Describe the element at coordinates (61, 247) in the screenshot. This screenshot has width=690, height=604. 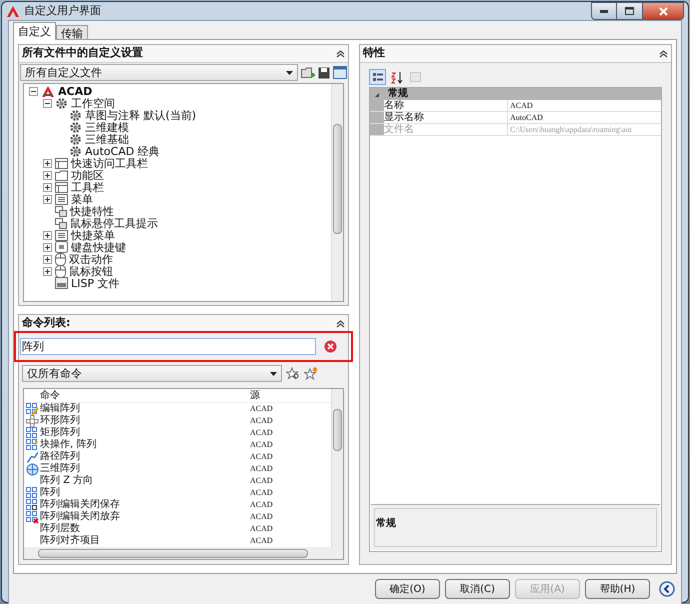
I see `keyboard-icon` at that location.